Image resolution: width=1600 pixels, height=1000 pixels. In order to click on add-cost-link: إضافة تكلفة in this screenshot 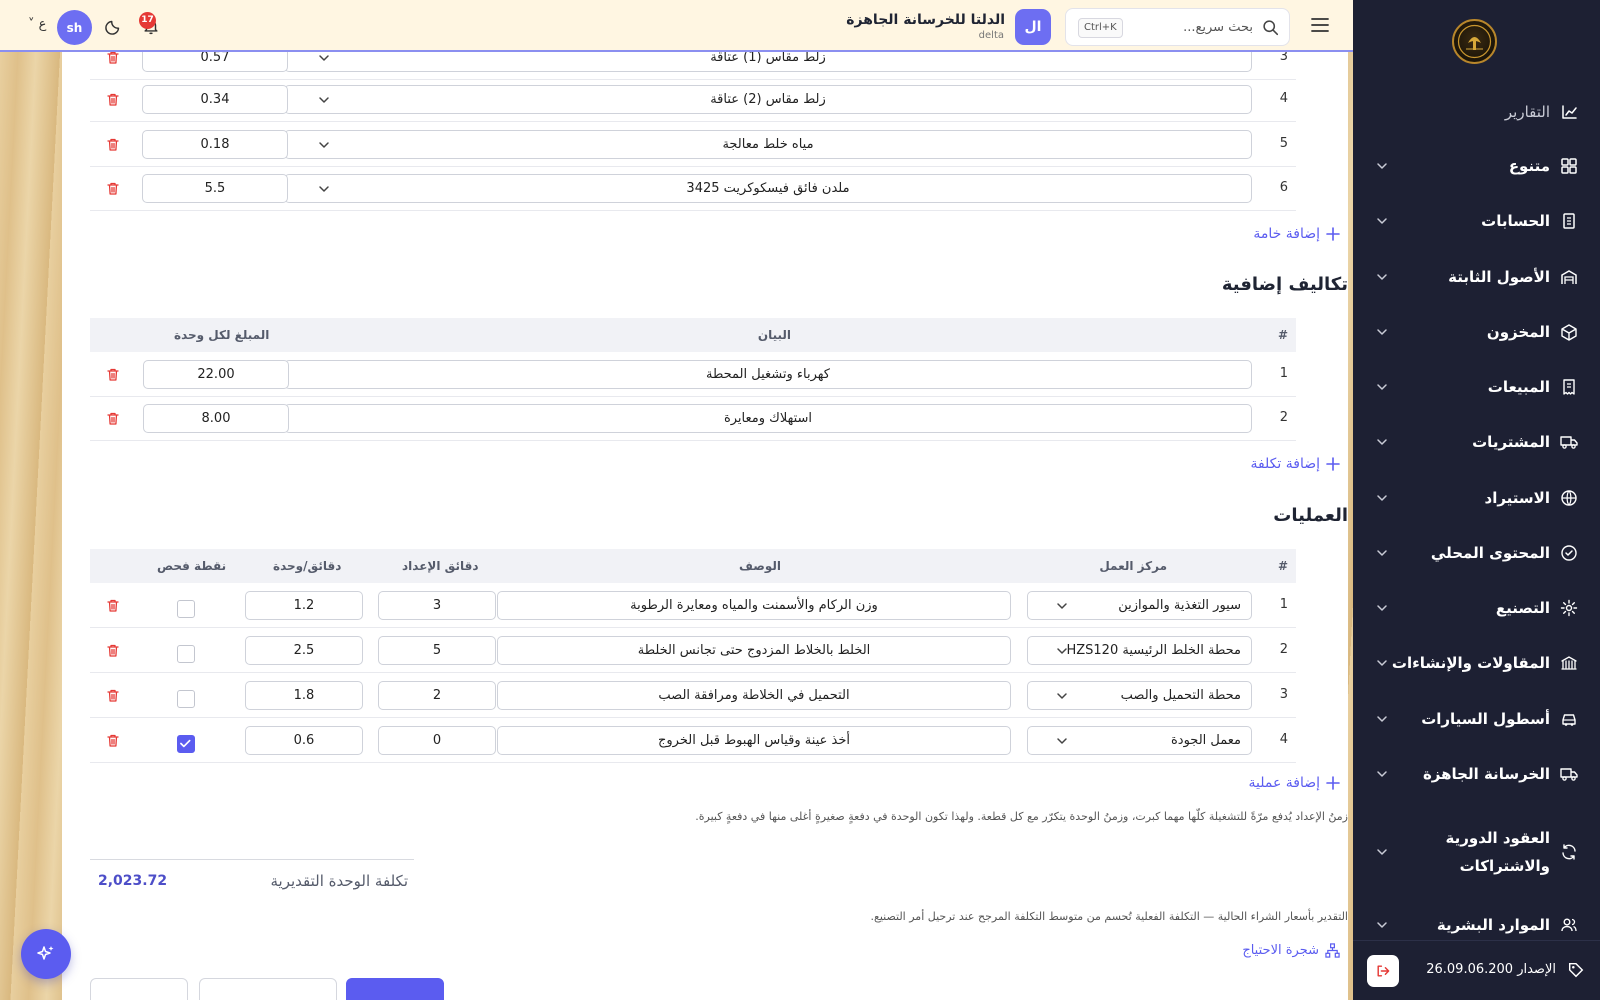, I will do `click(1295, 464)`.